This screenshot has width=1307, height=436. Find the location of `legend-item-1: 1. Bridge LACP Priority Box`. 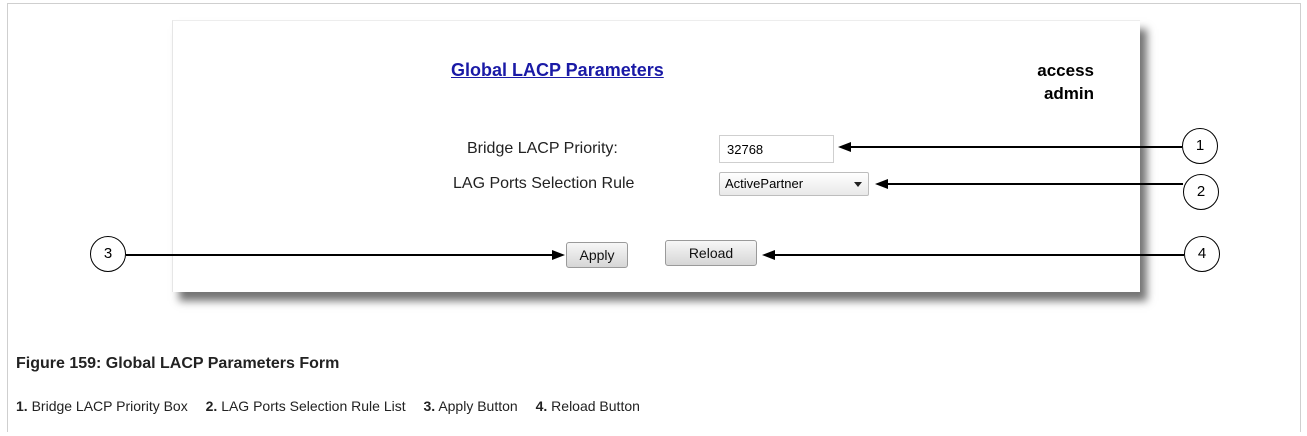

legend-item-1: 1. Bridge LACP Priority Box is located at coordinates (102, 406).